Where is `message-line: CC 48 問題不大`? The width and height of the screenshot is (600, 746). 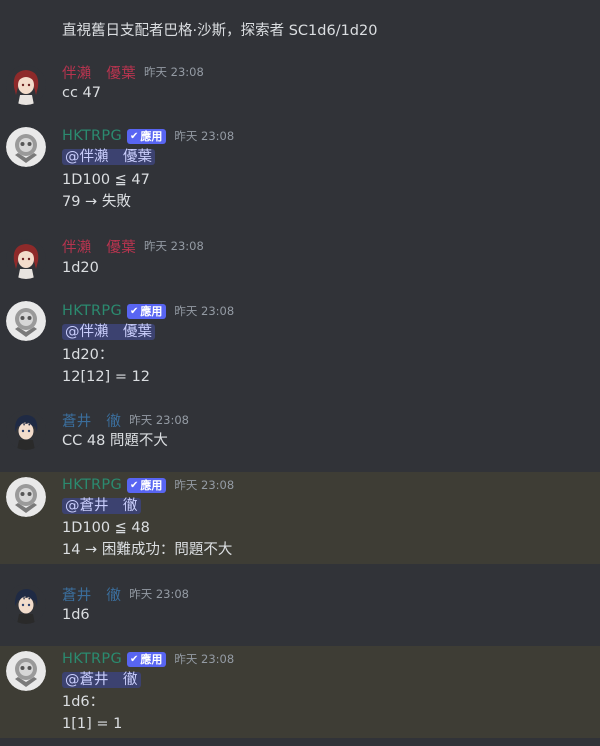 message-line: CC 48 問題不大 is located at coordinates (115, 441).